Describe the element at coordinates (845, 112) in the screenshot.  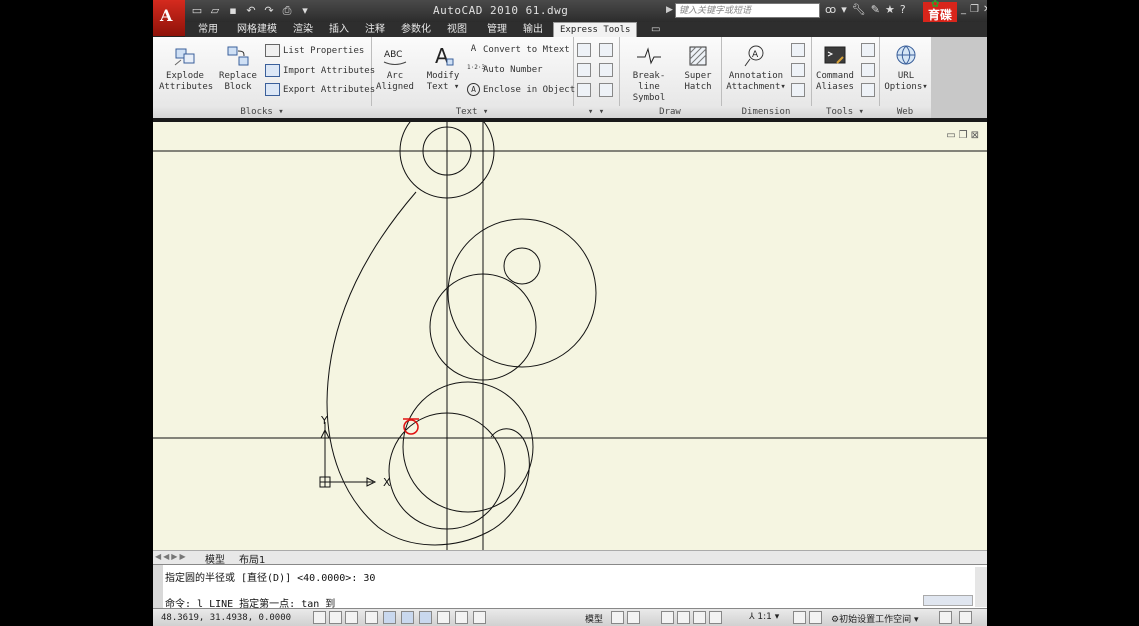
I see `tools-panel-title: Tools ▾` at that location.